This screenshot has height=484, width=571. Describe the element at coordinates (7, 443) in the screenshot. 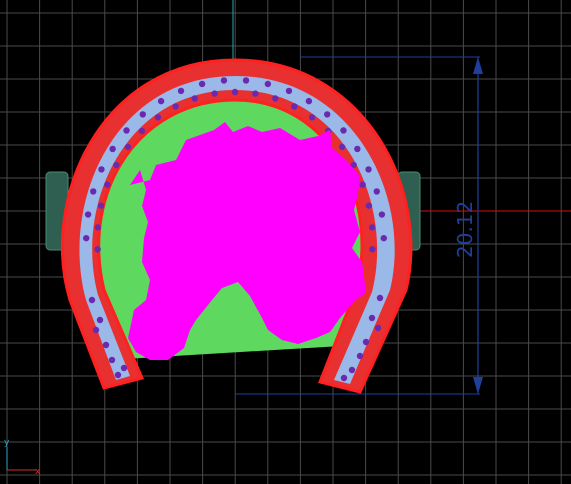

I see `axis-y-label: y` at that location.